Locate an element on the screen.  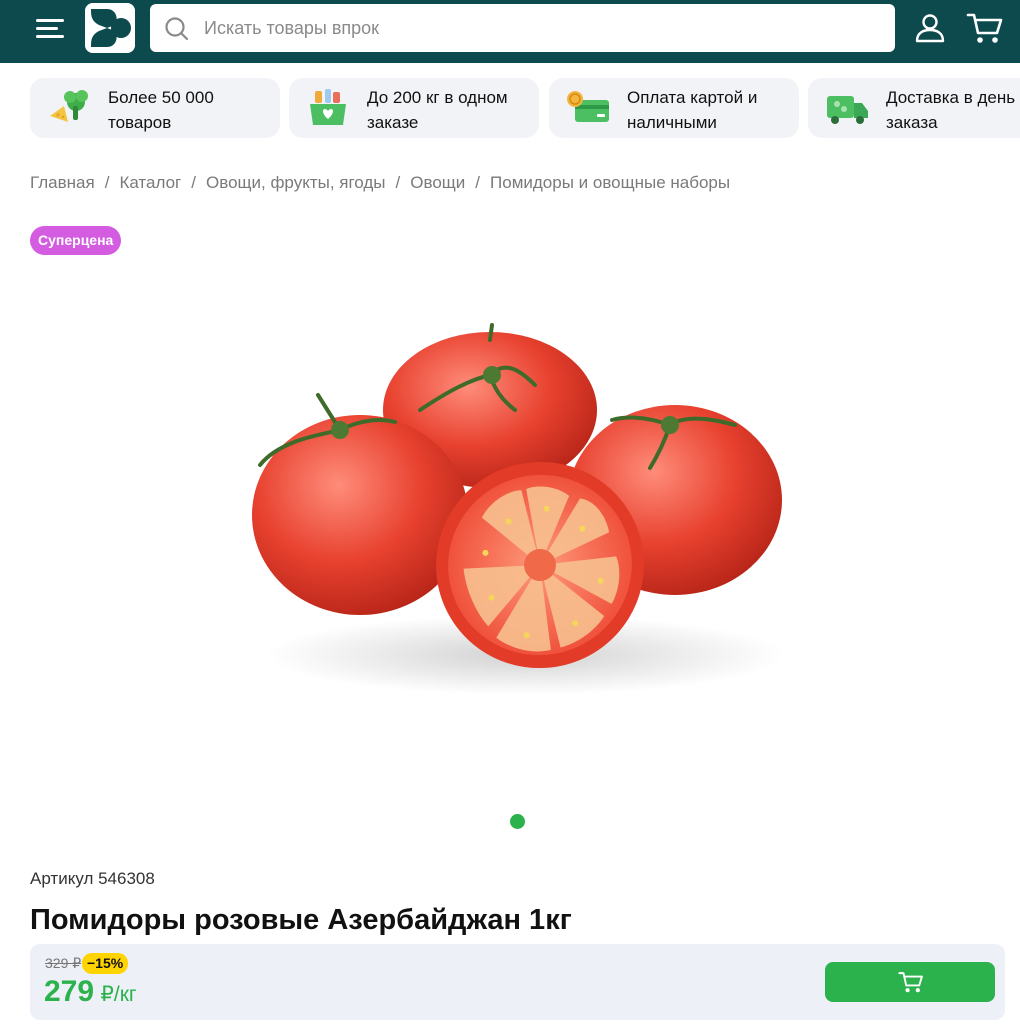
menu-icon is located at coordinates (51, 29).